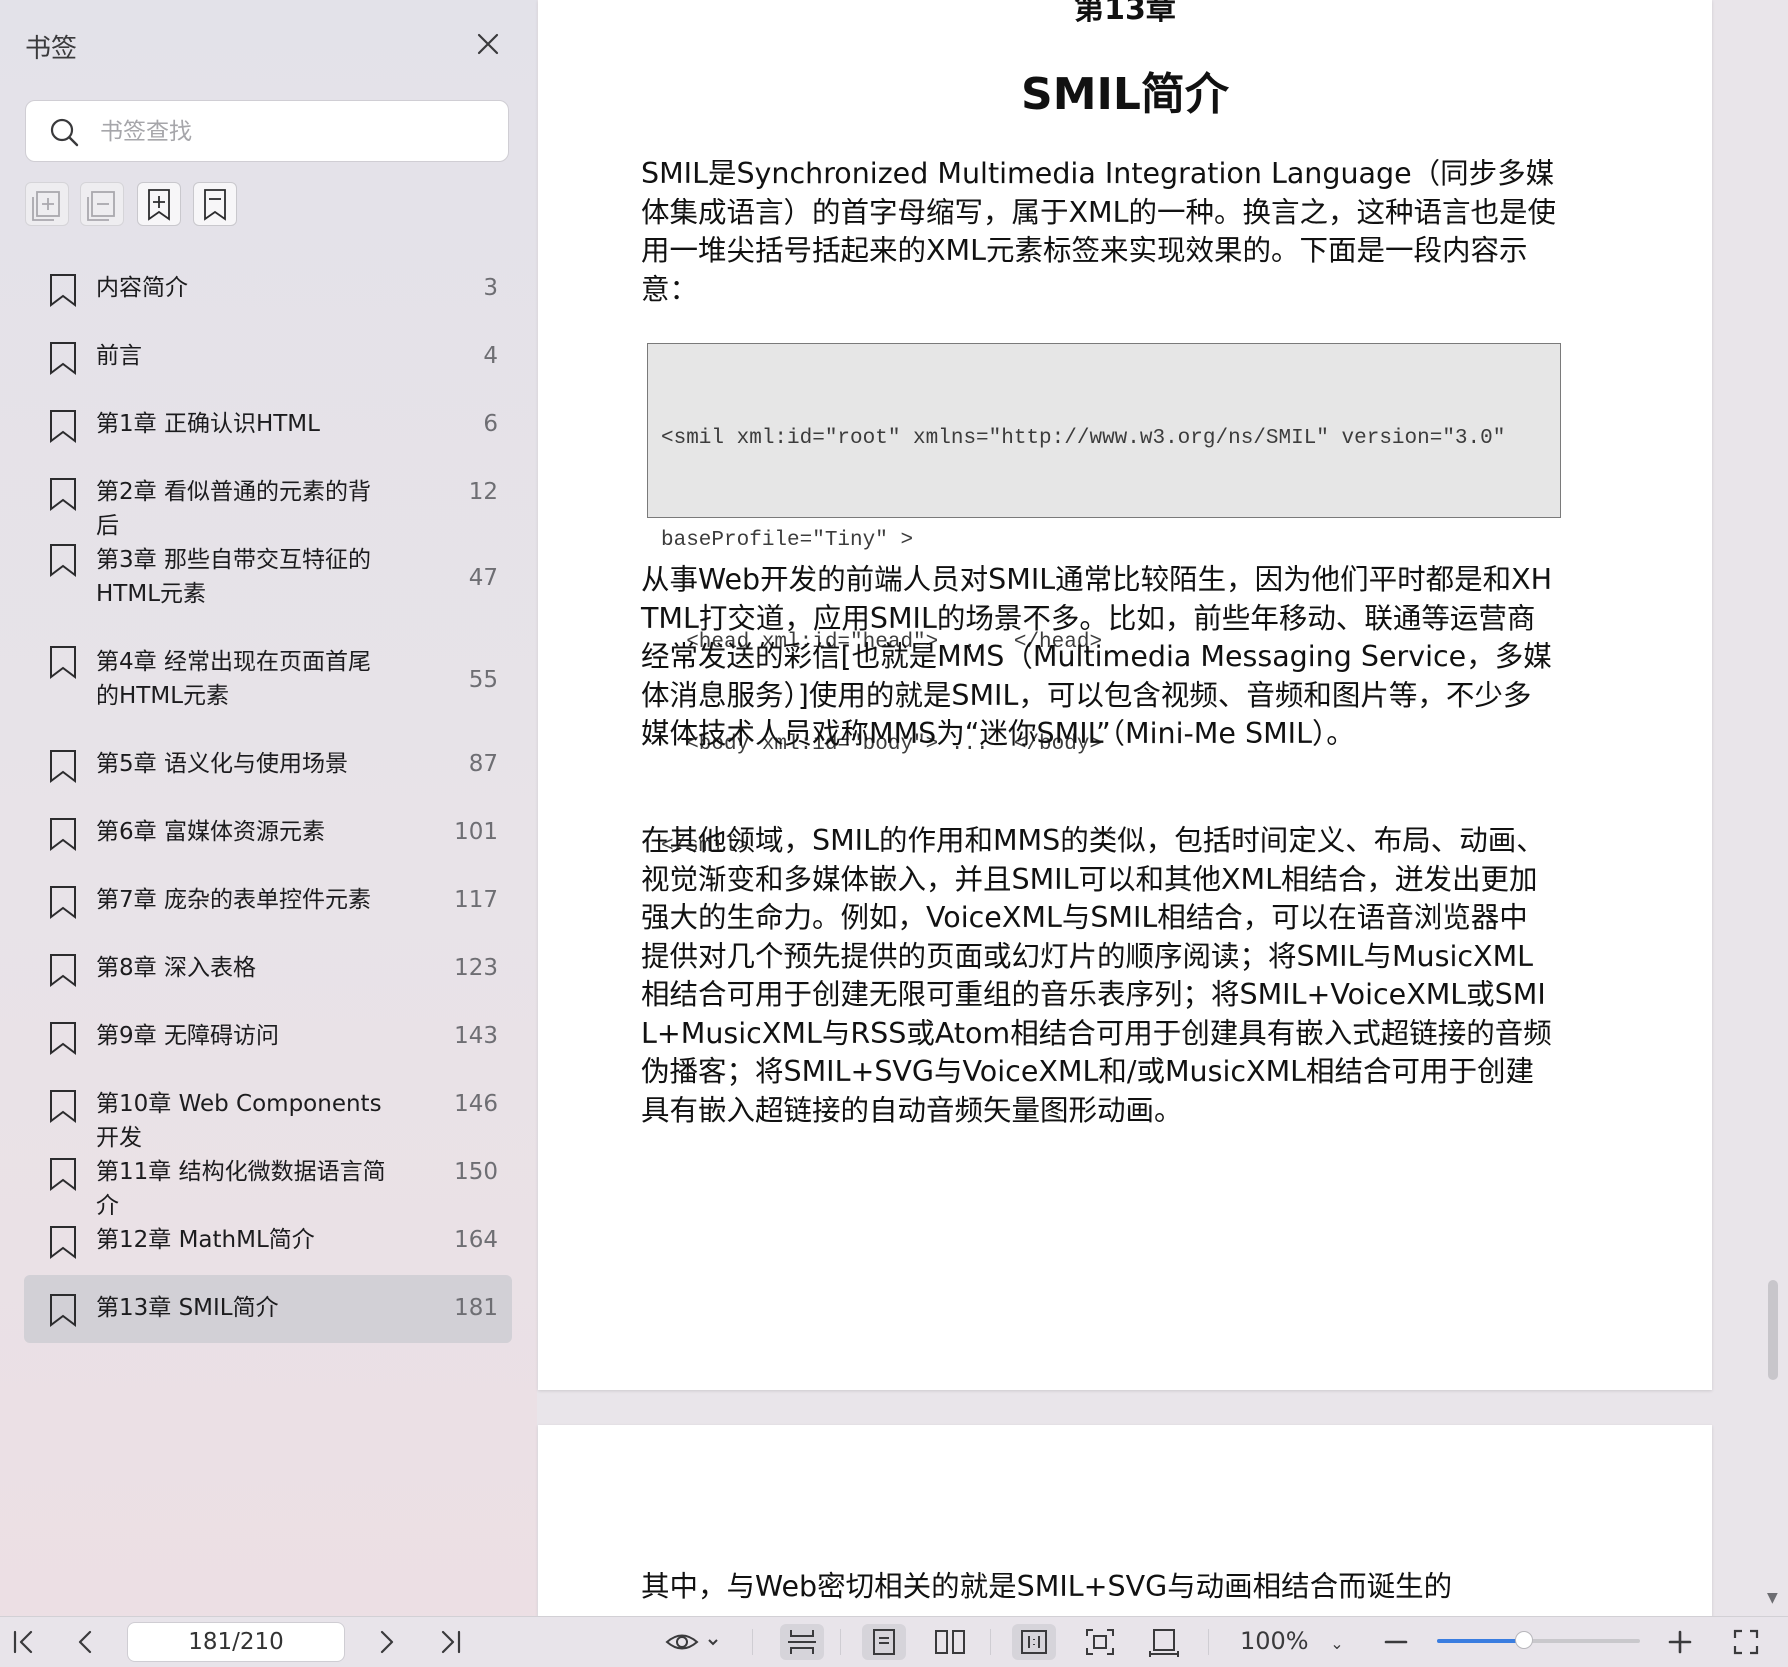  What do you see at coordinates (47, 204) in the screenshot?
I see `expand-all-button` at bounding box center [47, 204].